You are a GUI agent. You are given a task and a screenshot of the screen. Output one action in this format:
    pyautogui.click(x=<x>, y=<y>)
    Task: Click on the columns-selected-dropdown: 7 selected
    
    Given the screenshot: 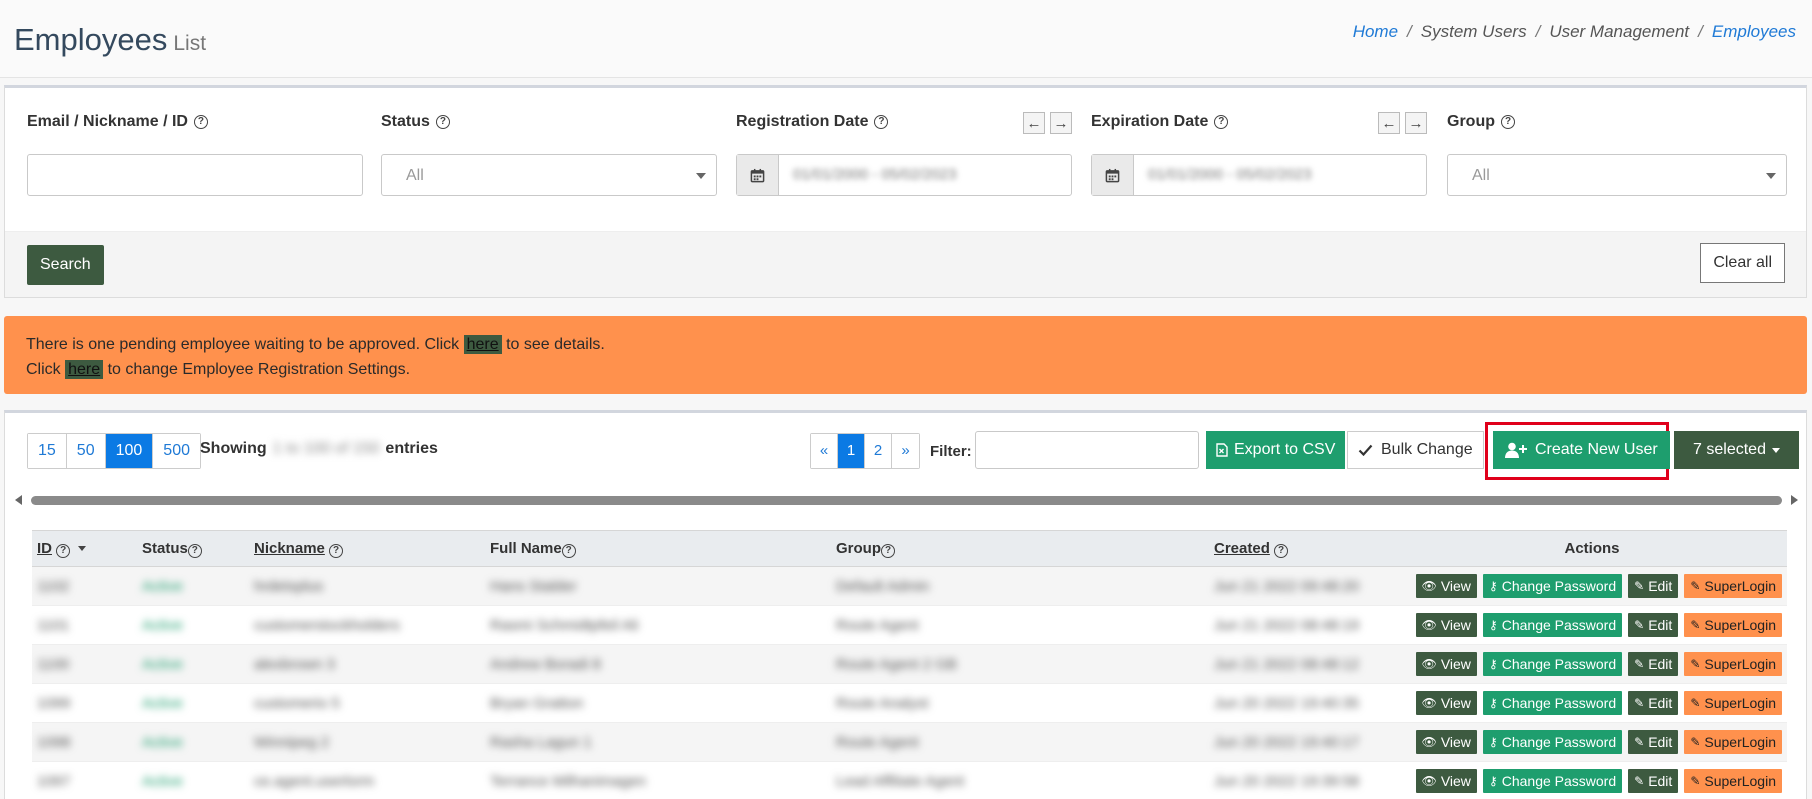 What is the action you would take?
    pyautogui.click(x=1736, y=450)
    